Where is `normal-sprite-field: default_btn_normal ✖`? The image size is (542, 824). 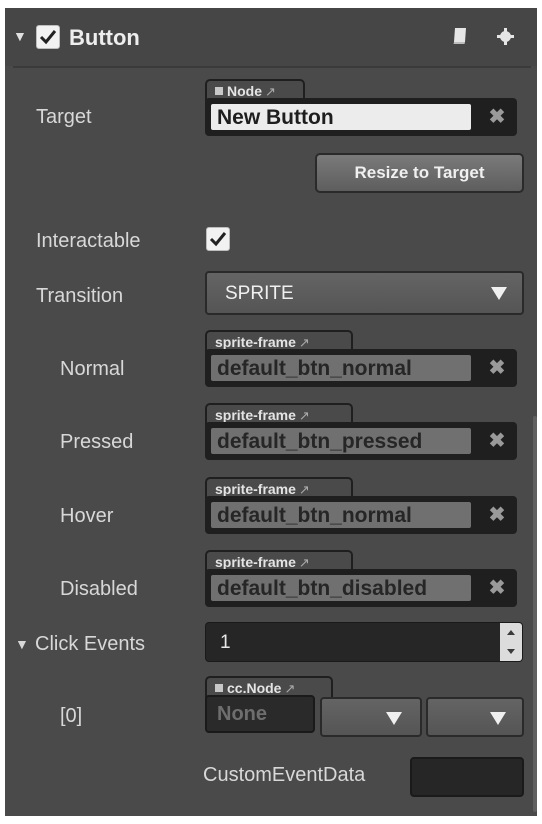 normal-sprite-field: default_btn_normal ✖ is located at coordinates (361, 368).